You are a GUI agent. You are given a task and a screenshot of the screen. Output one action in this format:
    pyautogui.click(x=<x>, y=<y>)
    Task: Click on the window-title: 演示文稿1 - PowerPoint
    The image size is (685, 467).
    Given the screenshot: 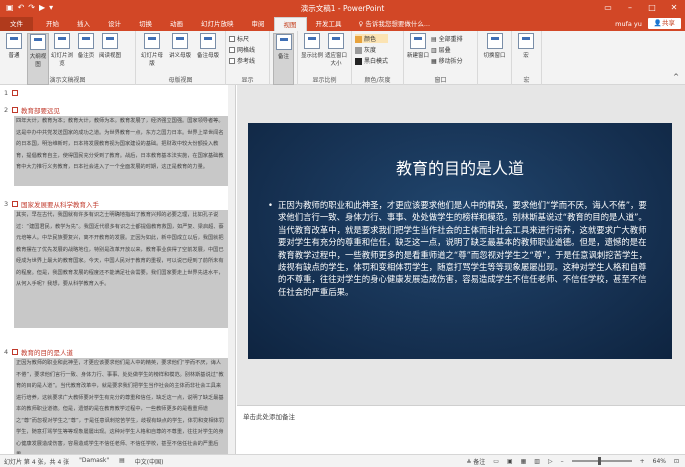 What is the action you would take?
    pyautogui.click(x=342, y=8)
    